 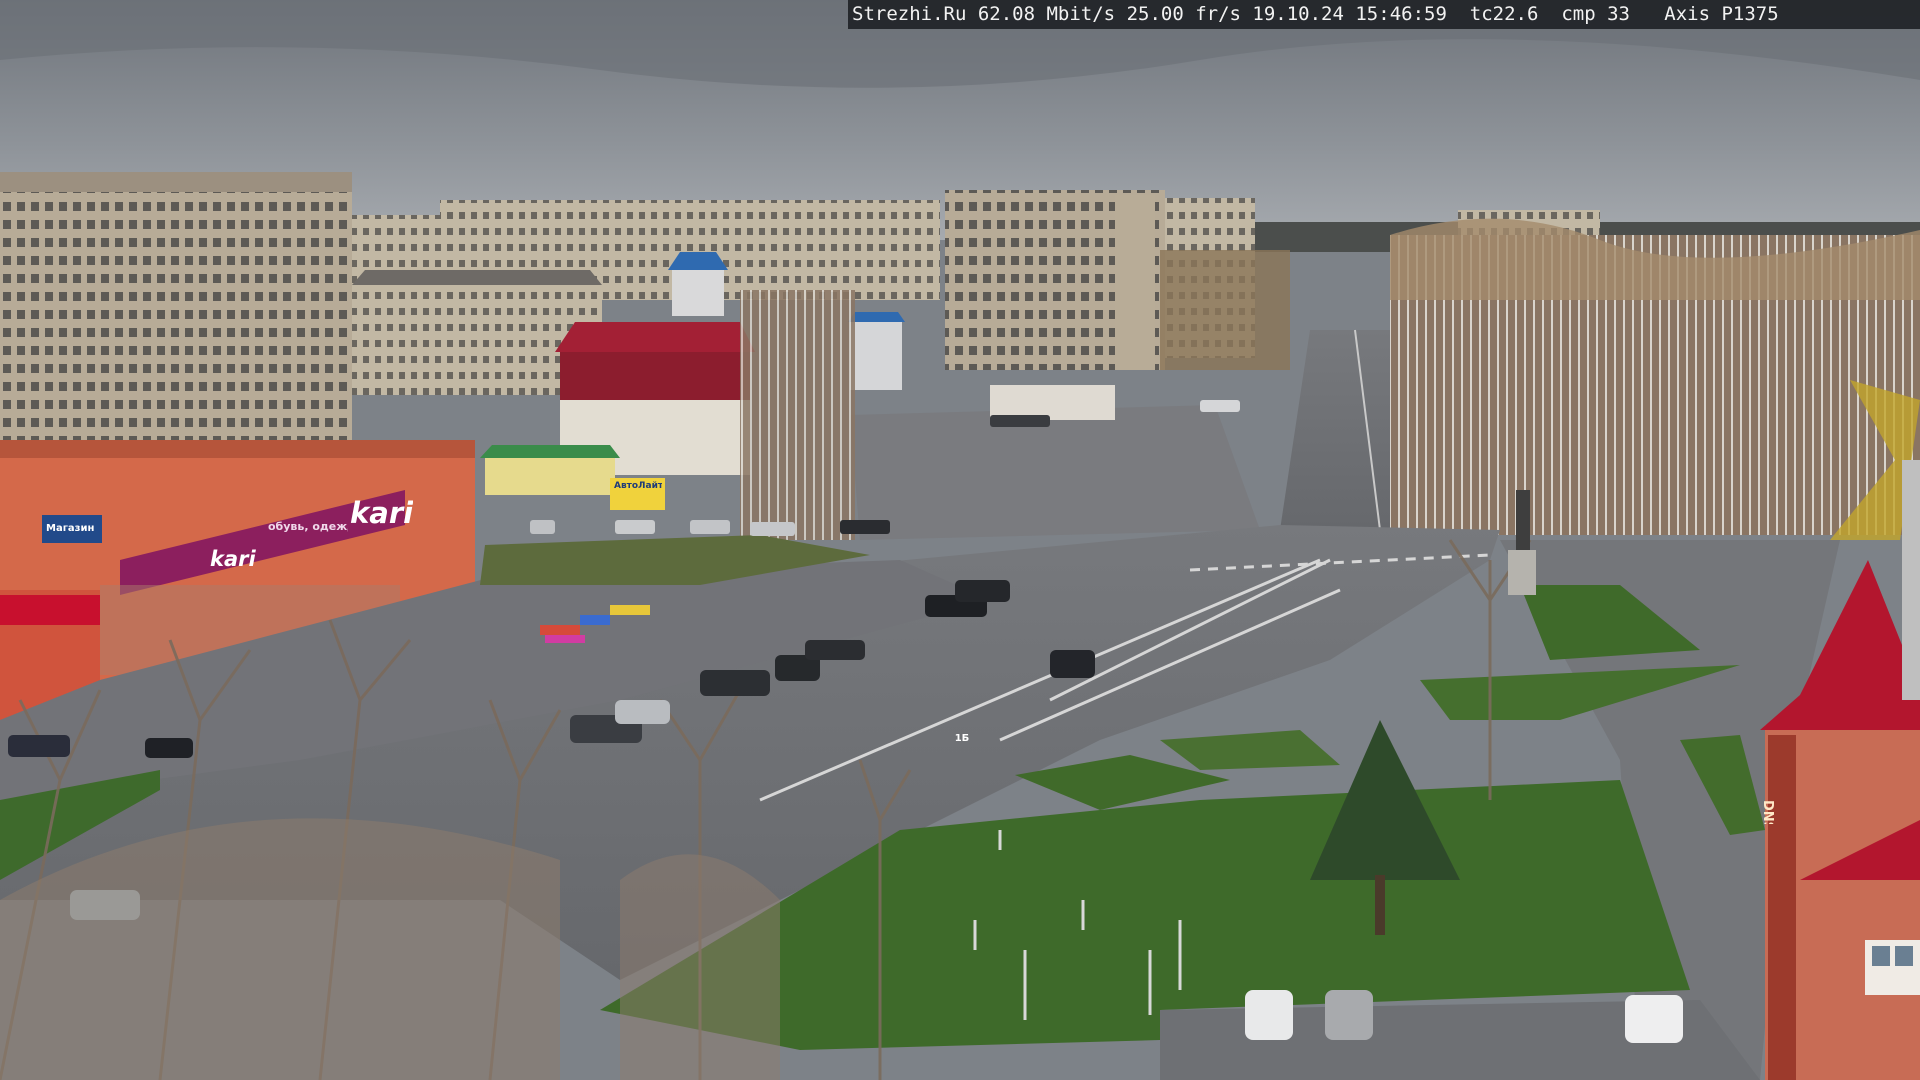 I want to click on billboard-text: АвтоЛайт, so click(x=638, y=486).